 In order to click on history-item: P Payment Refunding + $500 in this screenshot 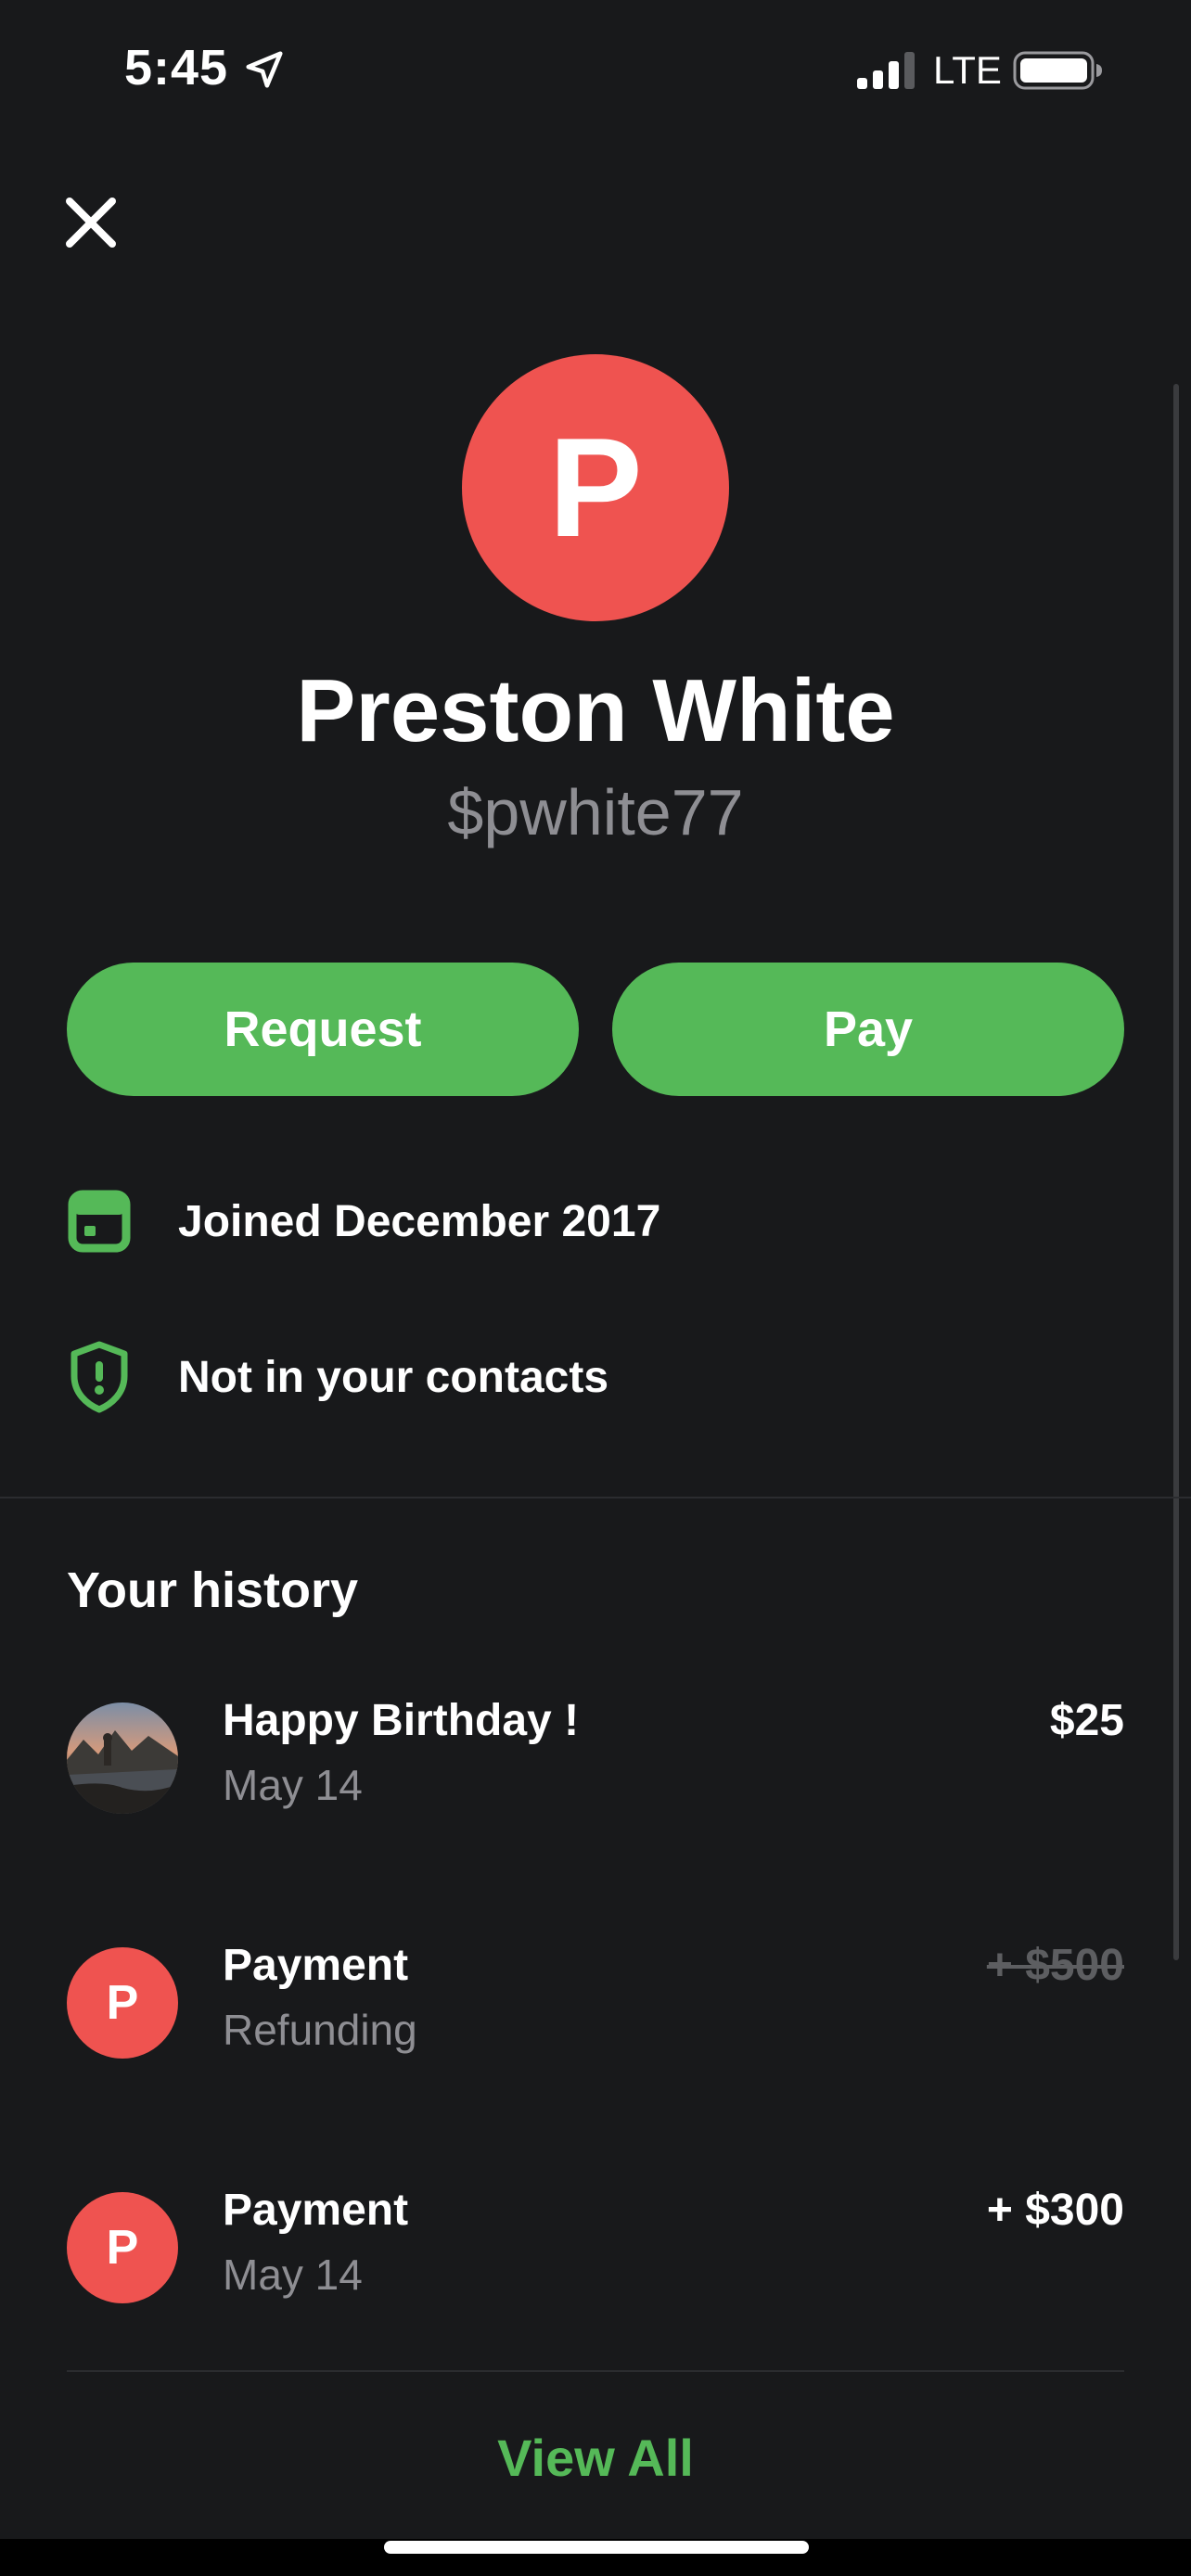, I will do `click(595, 2000)`.